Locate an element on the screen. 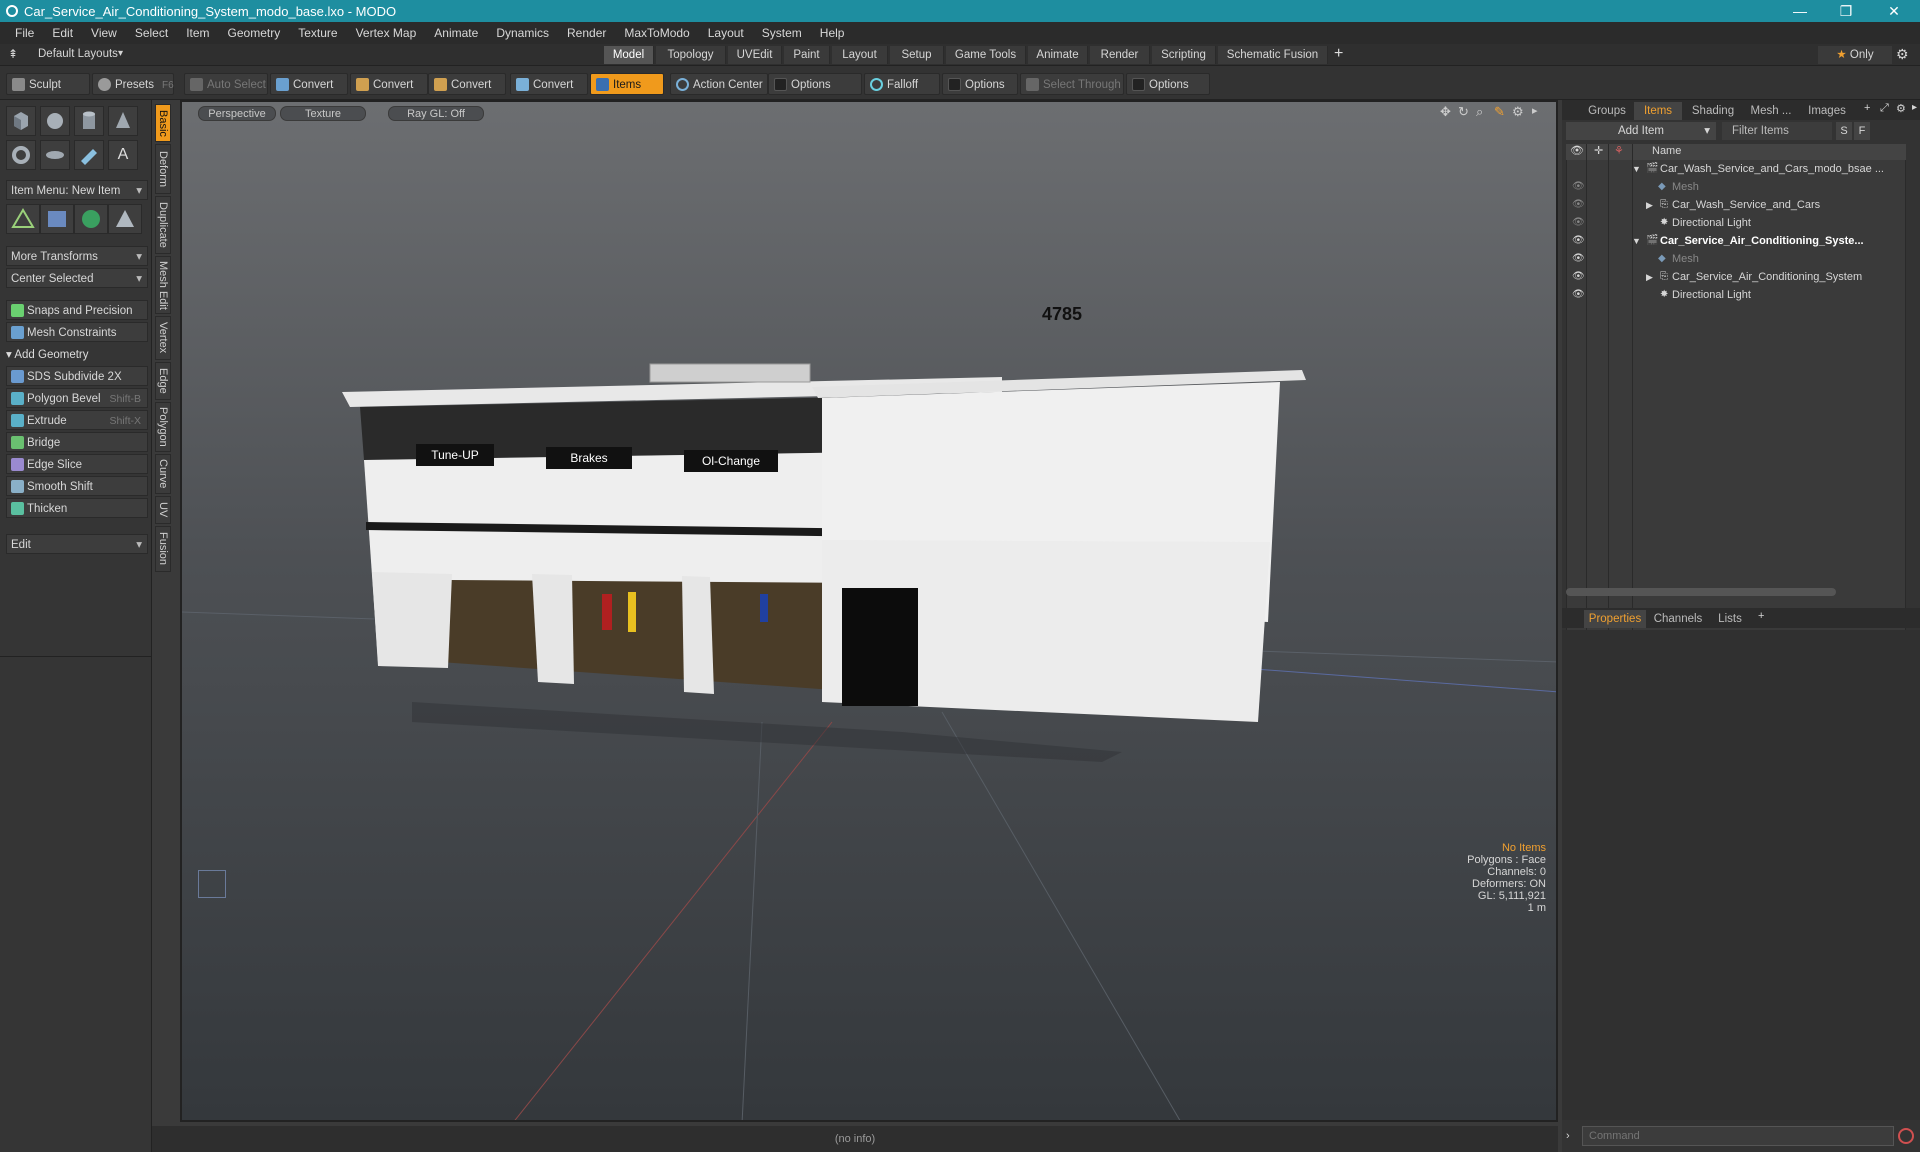  snaps-precision-button: Snaps and Precision is located at coordinates (77, 310).